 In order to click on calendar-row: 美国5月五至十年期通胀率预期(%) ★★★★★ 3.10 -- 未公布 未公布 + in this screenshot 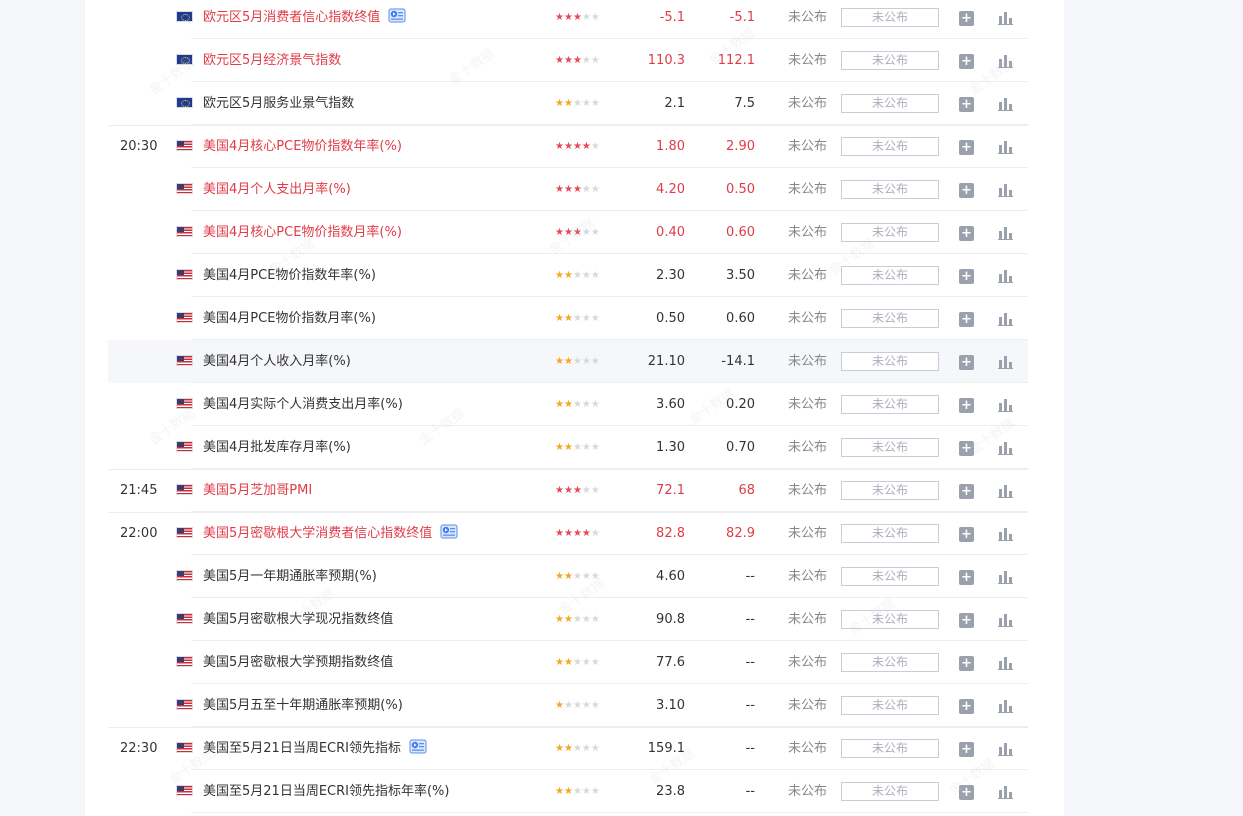, I will do `click(568, 705)`.